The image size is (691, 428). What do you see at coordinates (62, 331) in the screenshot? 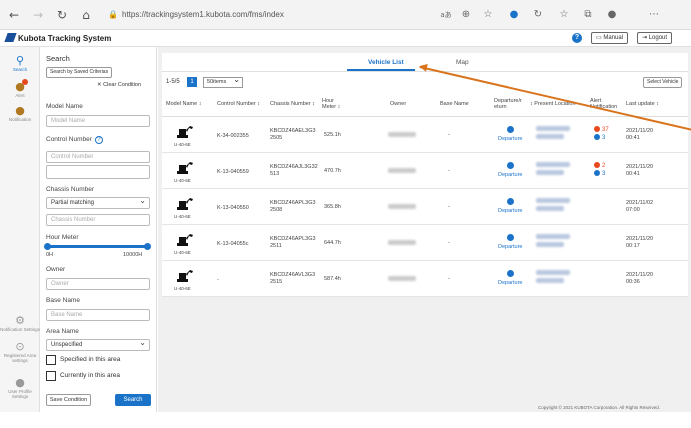
I see `area-name-label: Area Name` at bounding box center [62, 331].